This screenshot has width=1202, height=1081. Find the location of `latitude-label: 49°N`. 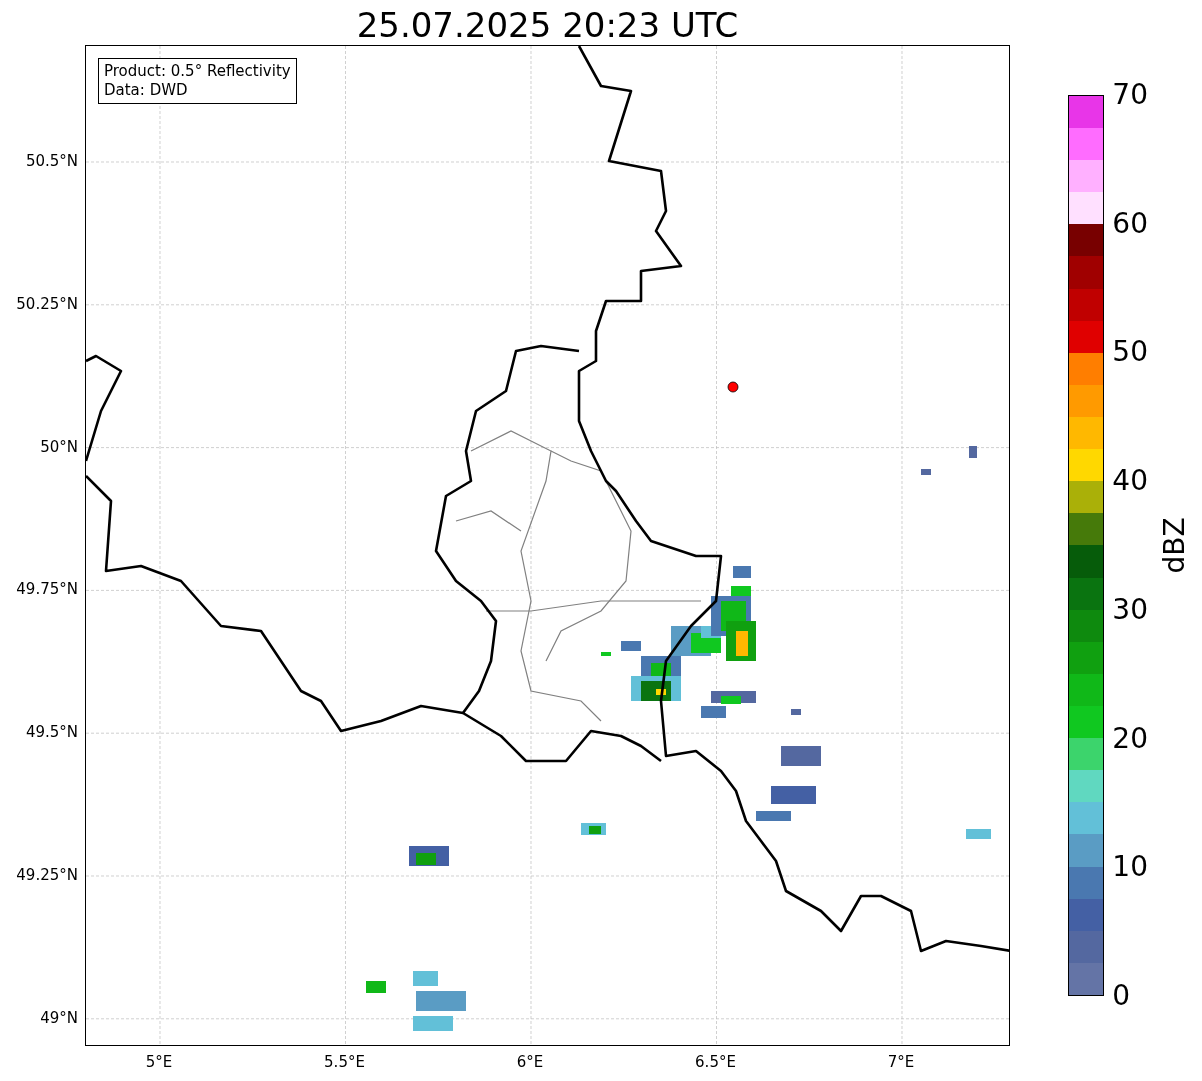

latitude-label: 49°N is located at coordinates (59, 1017).